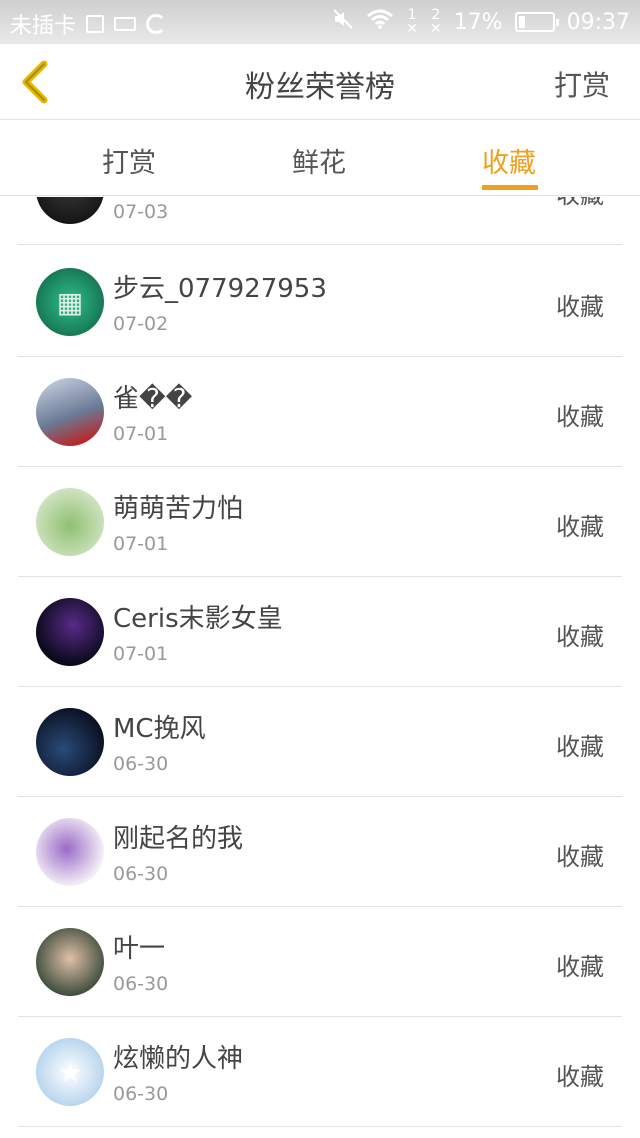 This screenshot has height=1138, width=640. Describe the element at coordinates (178, 509) in the screenshot. I see `user-name: 萌萌苦力怕` at that location.